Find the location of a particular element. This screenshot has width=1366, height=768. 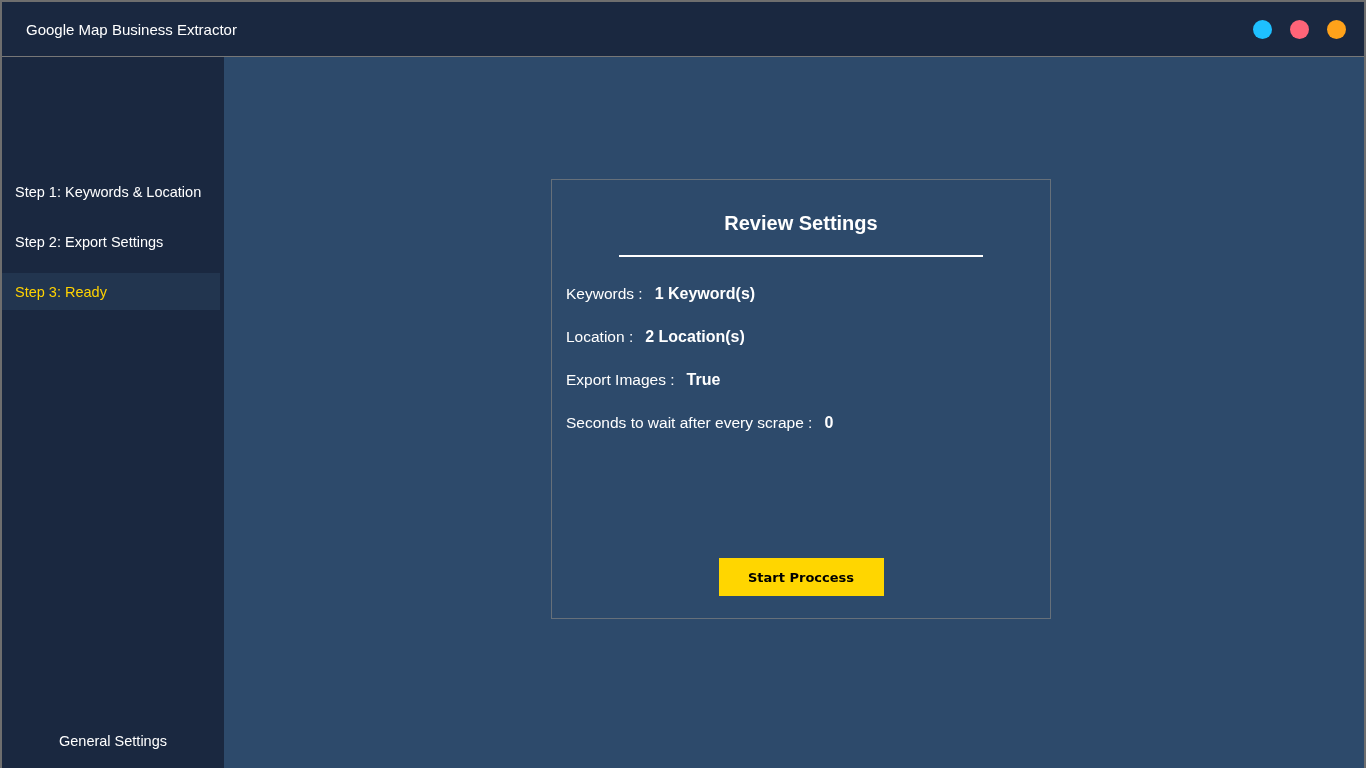

general-settings-link: General Settings is located at coordinates (113, 750).